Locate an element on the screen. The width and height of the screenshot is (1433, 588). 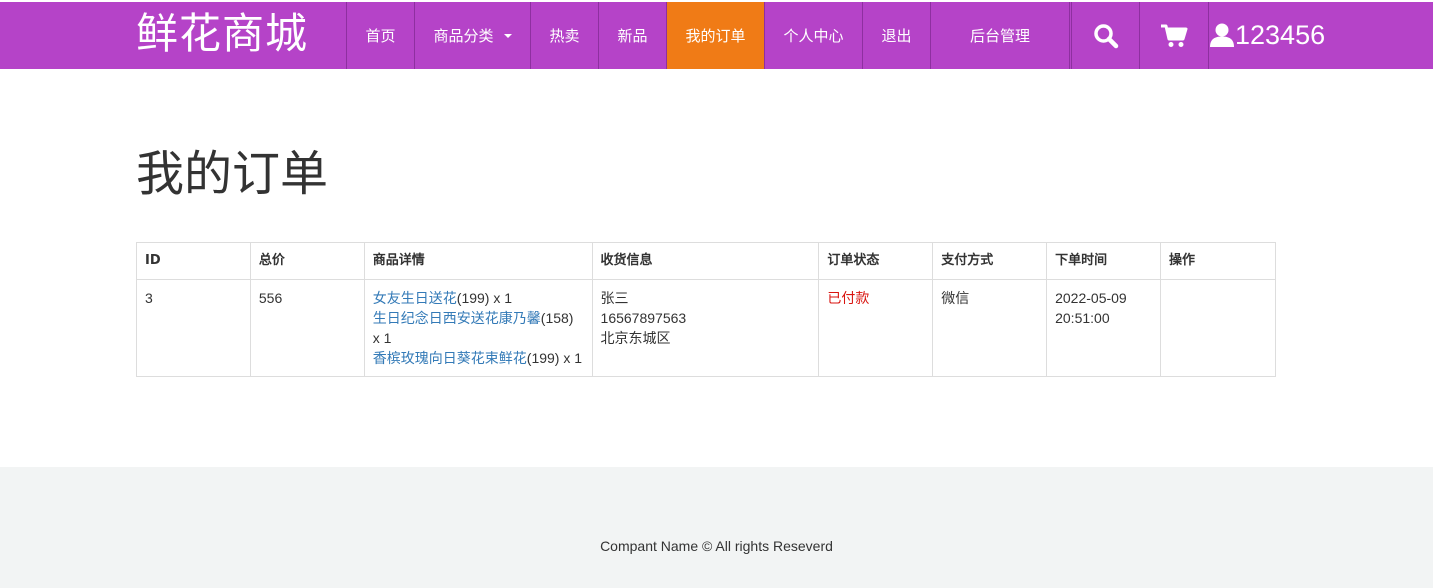
shipping-info: 张三 16567897563 北京东城区 is located at coordinates (705, 328).